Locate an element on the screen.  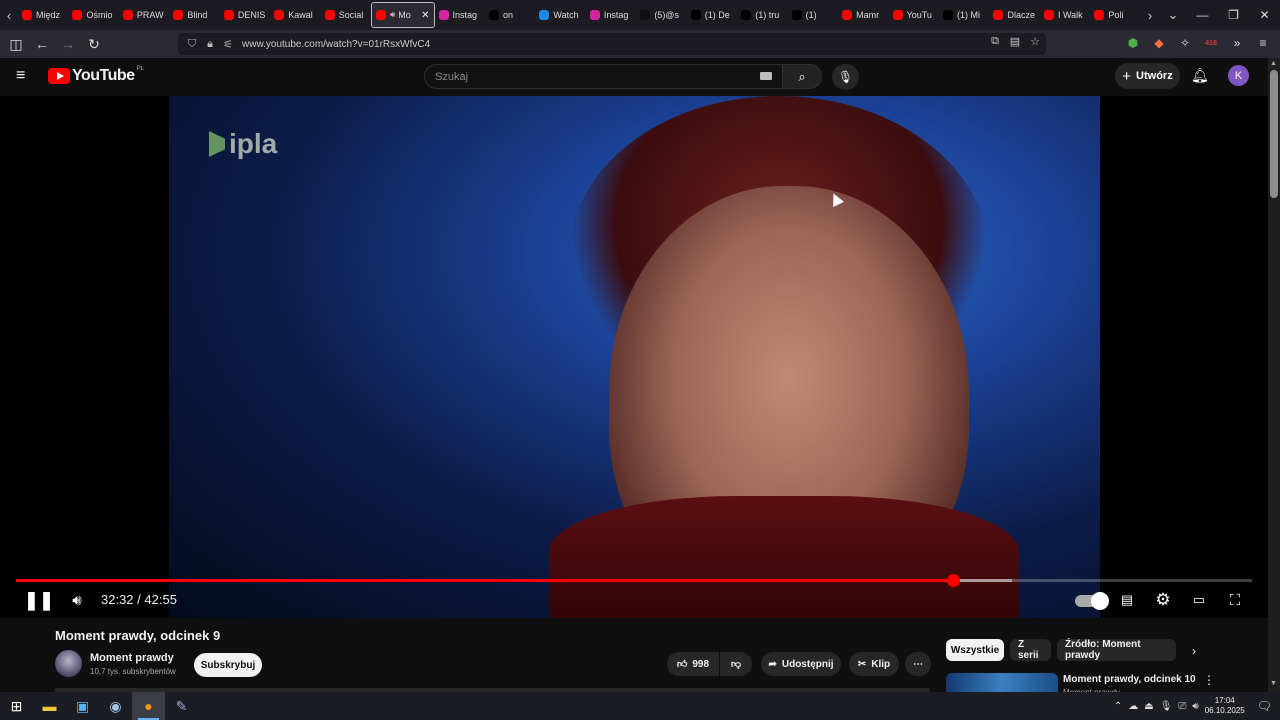
chip-from-series: Z serii is located at coordinates (1030, 650).